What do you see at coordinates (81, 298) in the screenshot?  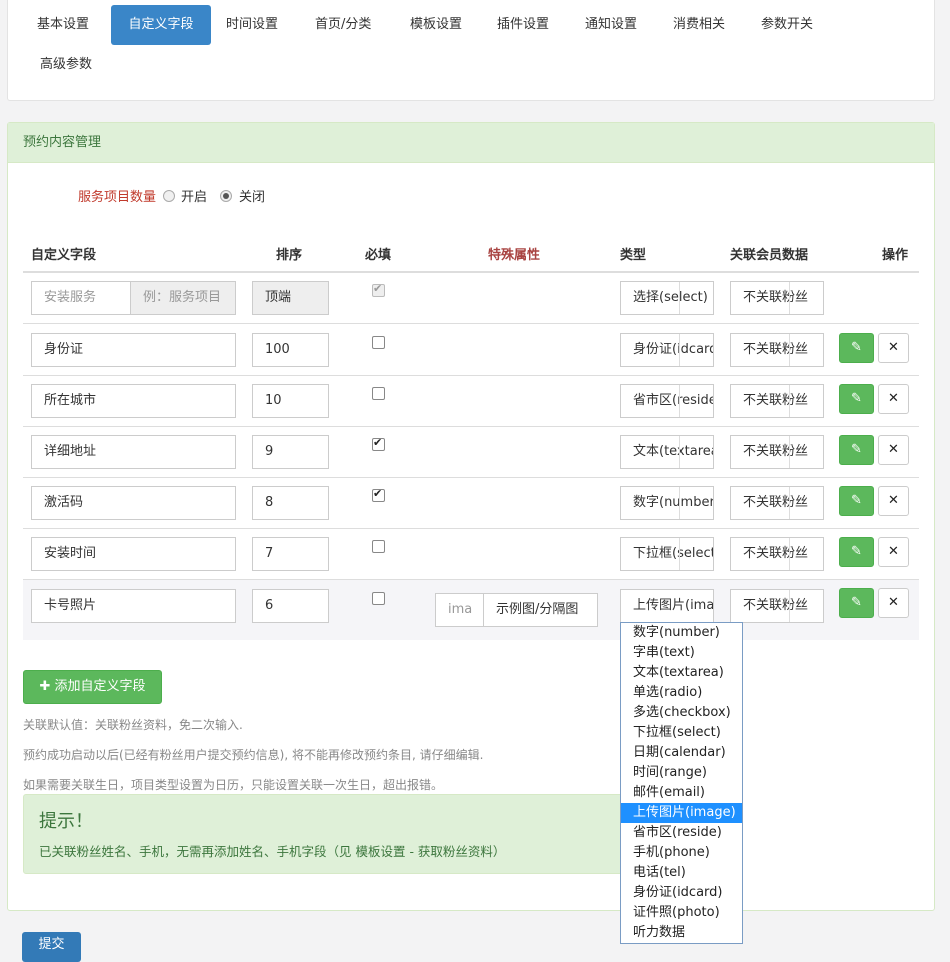 I see `new-field-name-input: 安装服务` at bounding box center [81, 298].